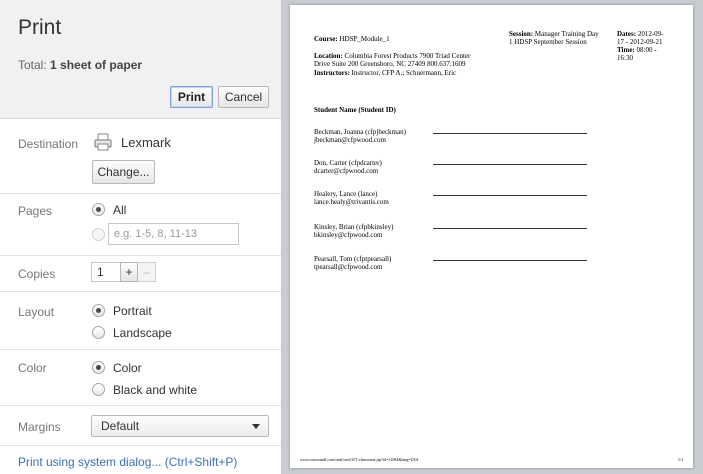 Image resolution: width=703 pixels, height=474 pixels. Describe the element at coordinates (98, 332) in the screenshot. I see `layout-landscape-radio` at that location.